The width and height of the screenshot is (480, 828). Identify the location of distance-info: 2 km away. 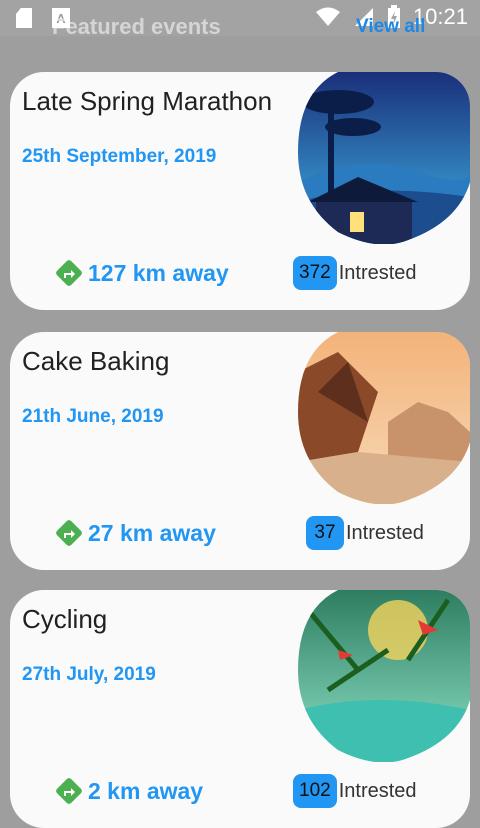
(128, 791).